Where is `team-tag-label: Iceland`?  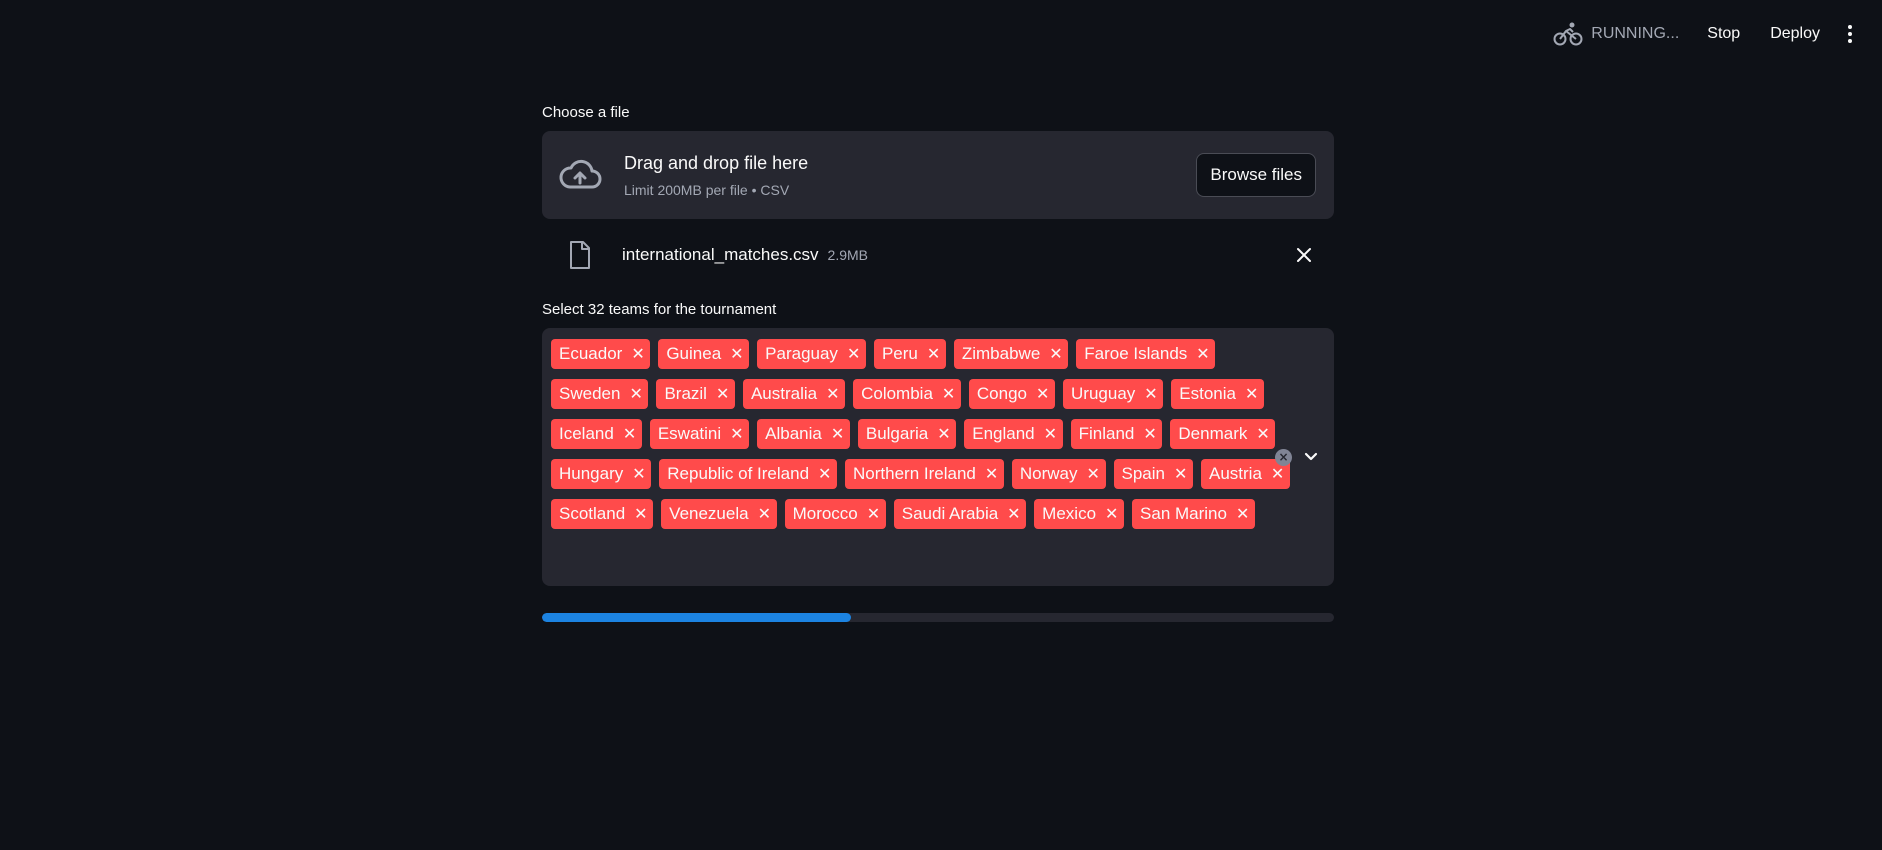 team-tag-label: Iceland is located at coordinates (586, 433).